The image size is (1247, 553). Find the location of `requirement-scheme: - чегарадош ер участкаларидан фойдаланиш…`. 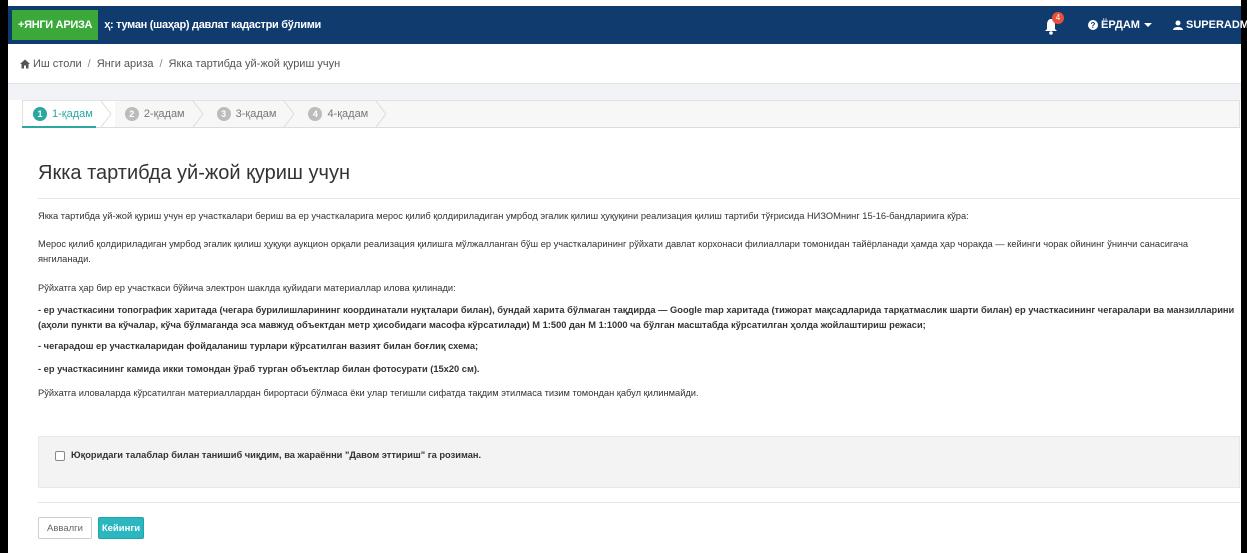

requirement-scheme: - чегарадош ер участкаларидан фойдаланиш… is located at coordinates (258, 346).